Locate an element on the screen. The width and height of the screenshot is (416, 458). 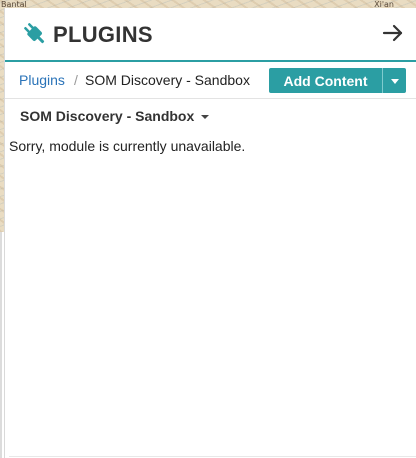
panel-title: PLUGINS is located at coordinates (103, 34).